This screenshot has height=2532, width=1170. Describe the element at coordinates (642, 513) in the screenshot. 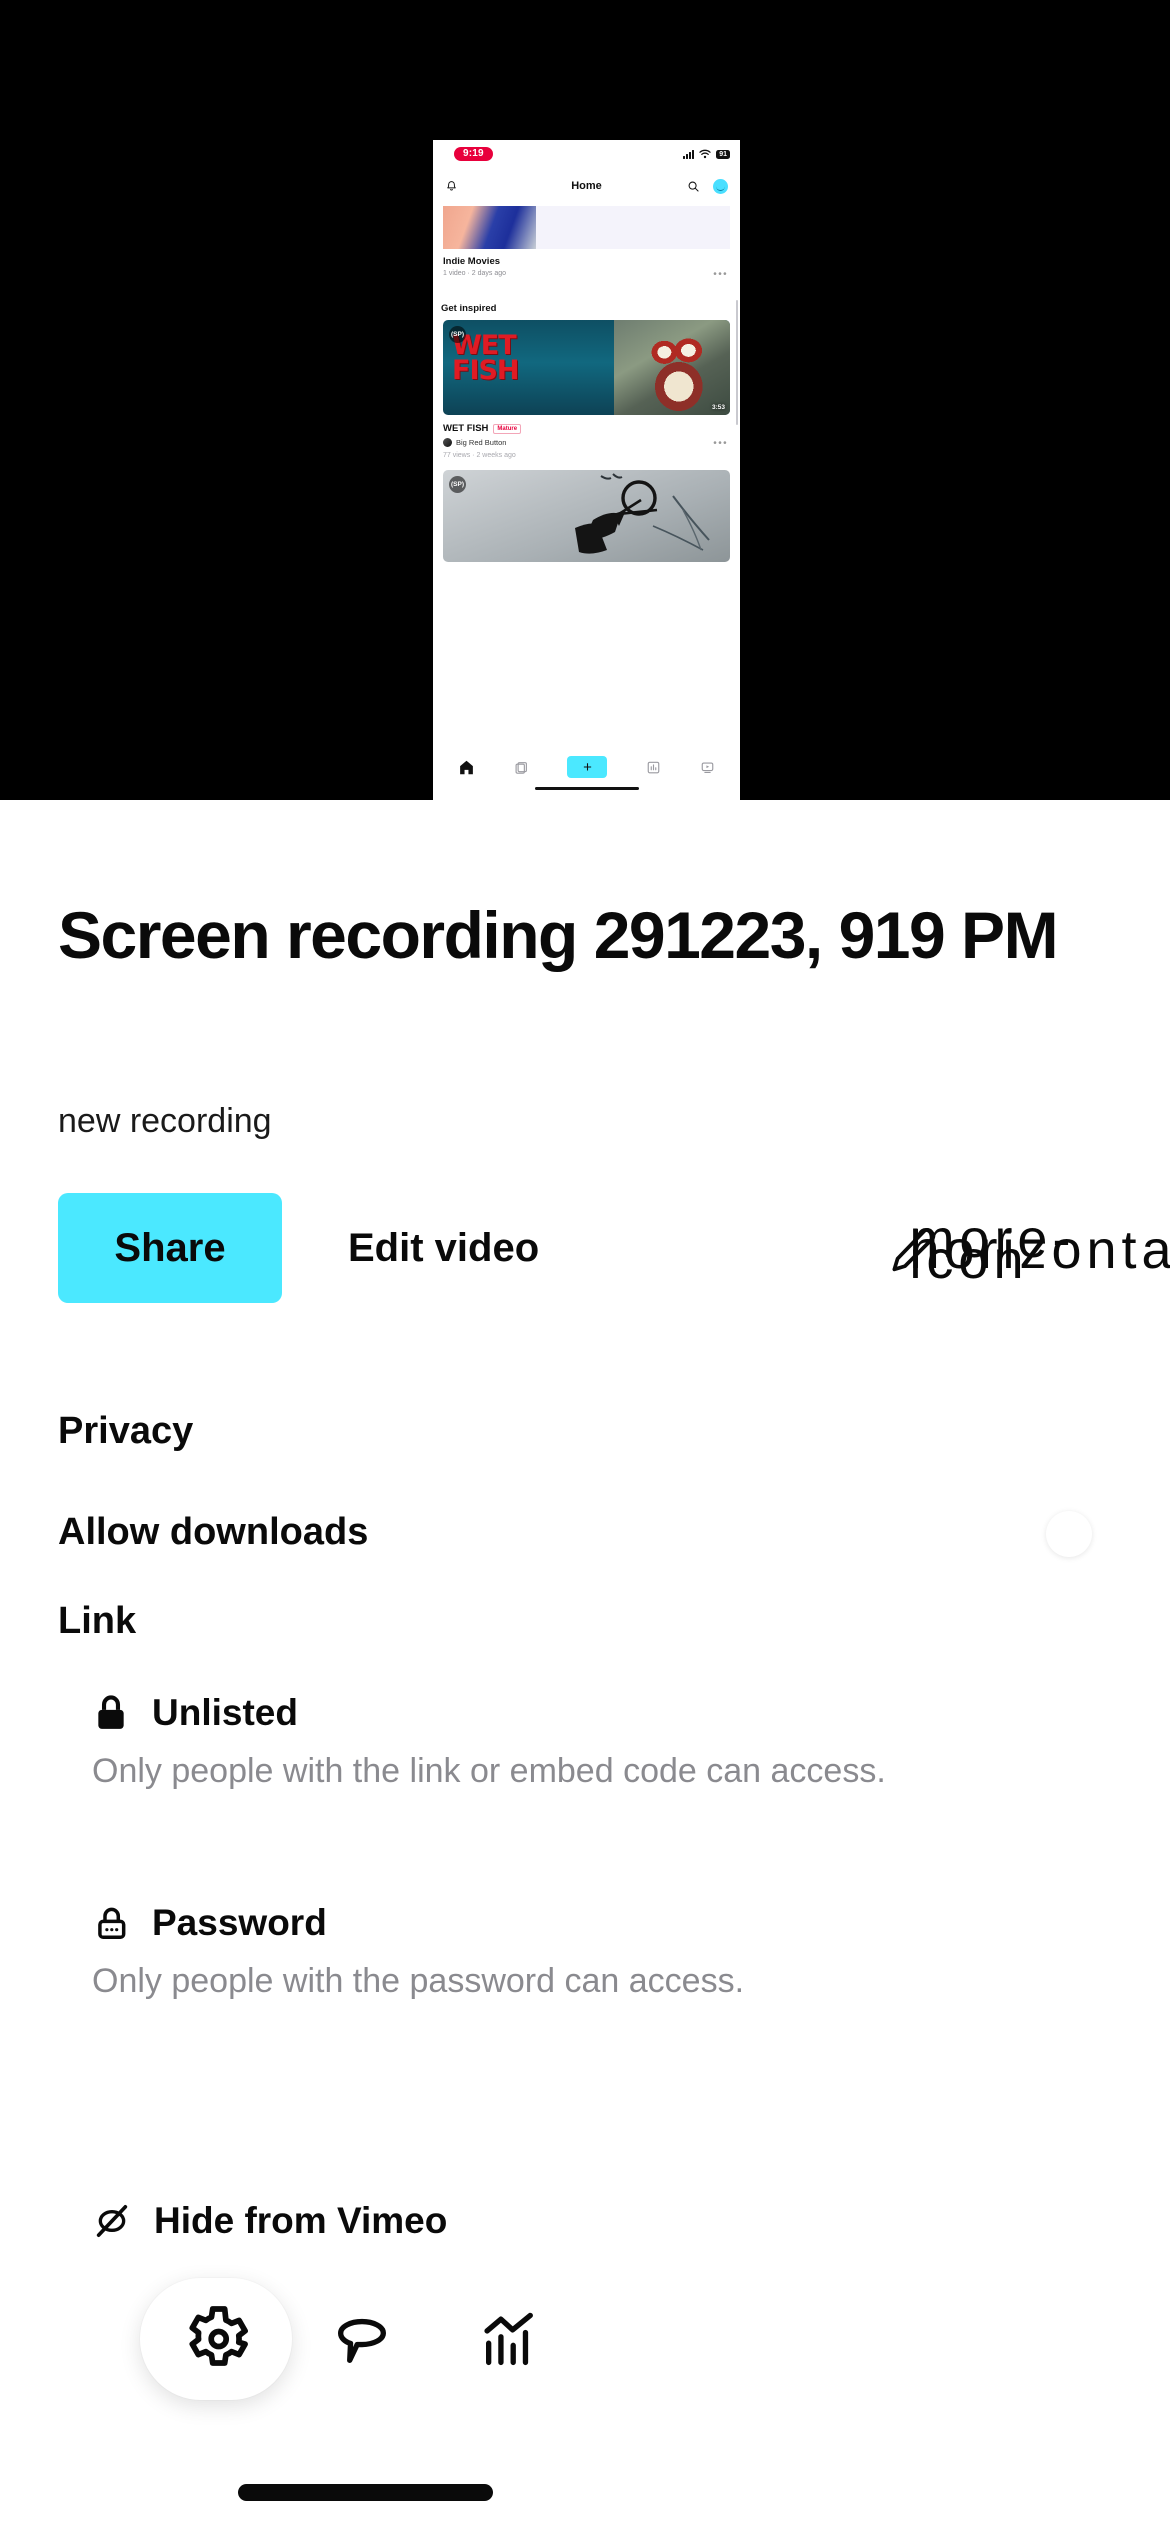

I see `bicycle-artwork` at that location.